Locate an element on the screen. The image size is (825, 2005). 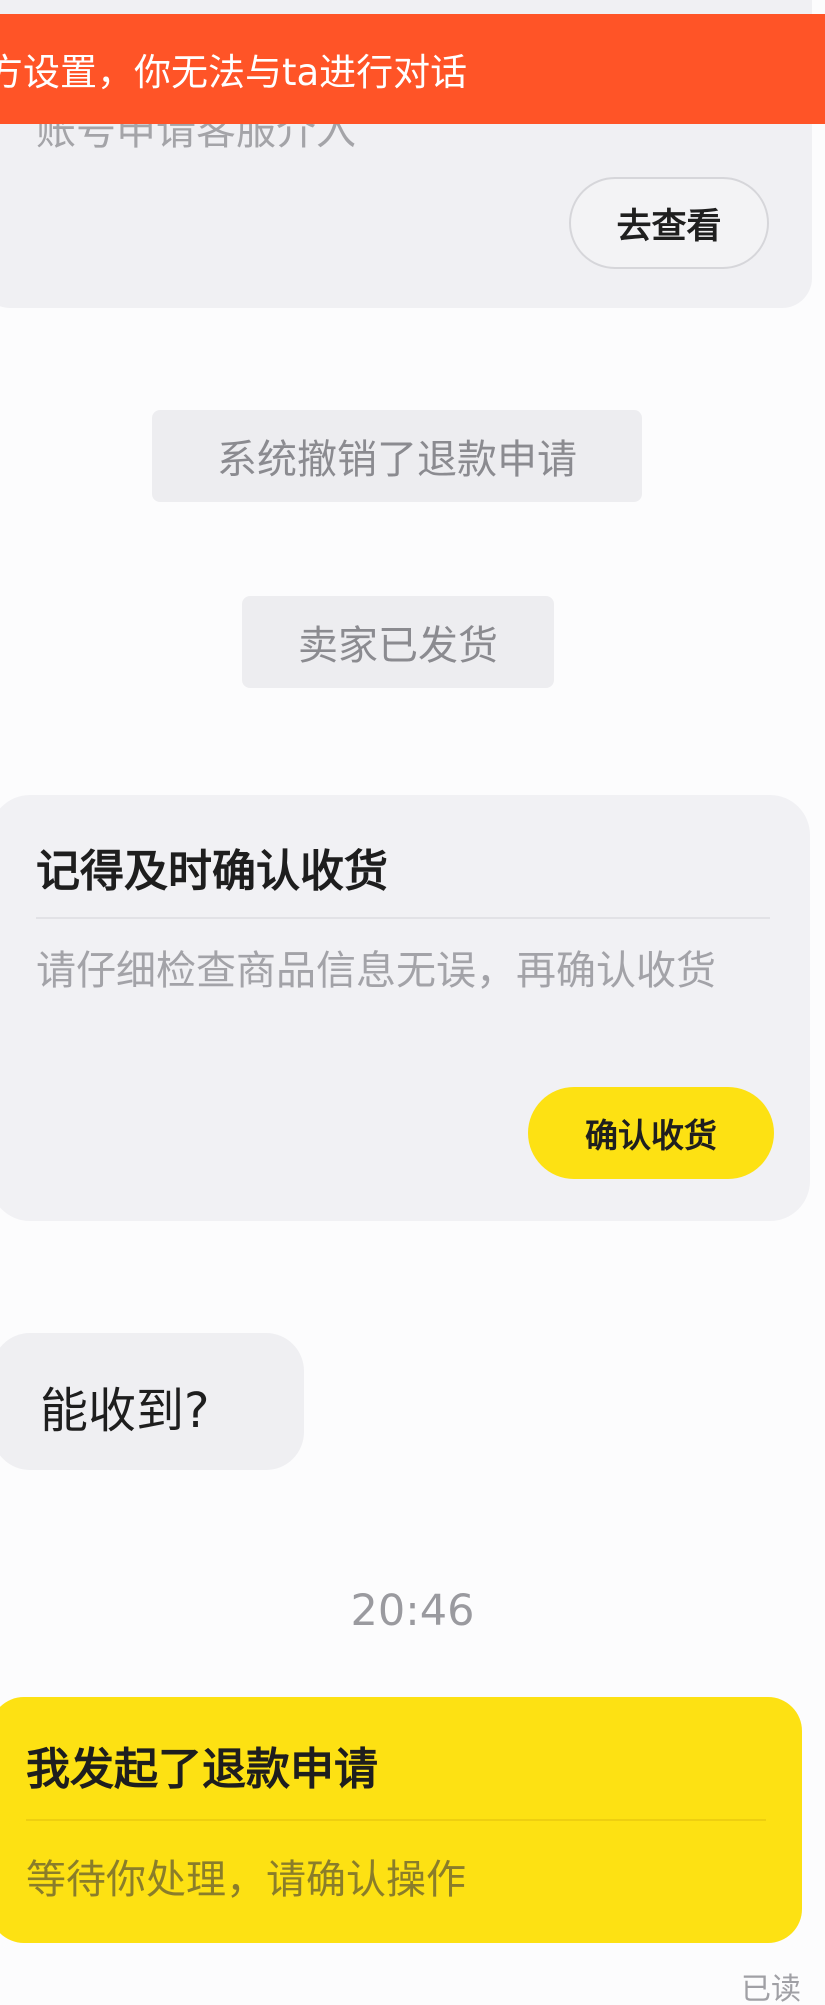
message-timestamp: 20:46 is located at coordinates (412, 1611).